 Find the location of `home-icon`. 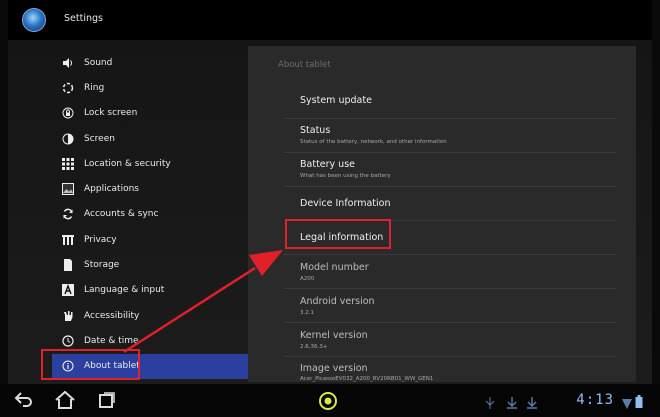

home-icon is located at coordinates (65, 402).